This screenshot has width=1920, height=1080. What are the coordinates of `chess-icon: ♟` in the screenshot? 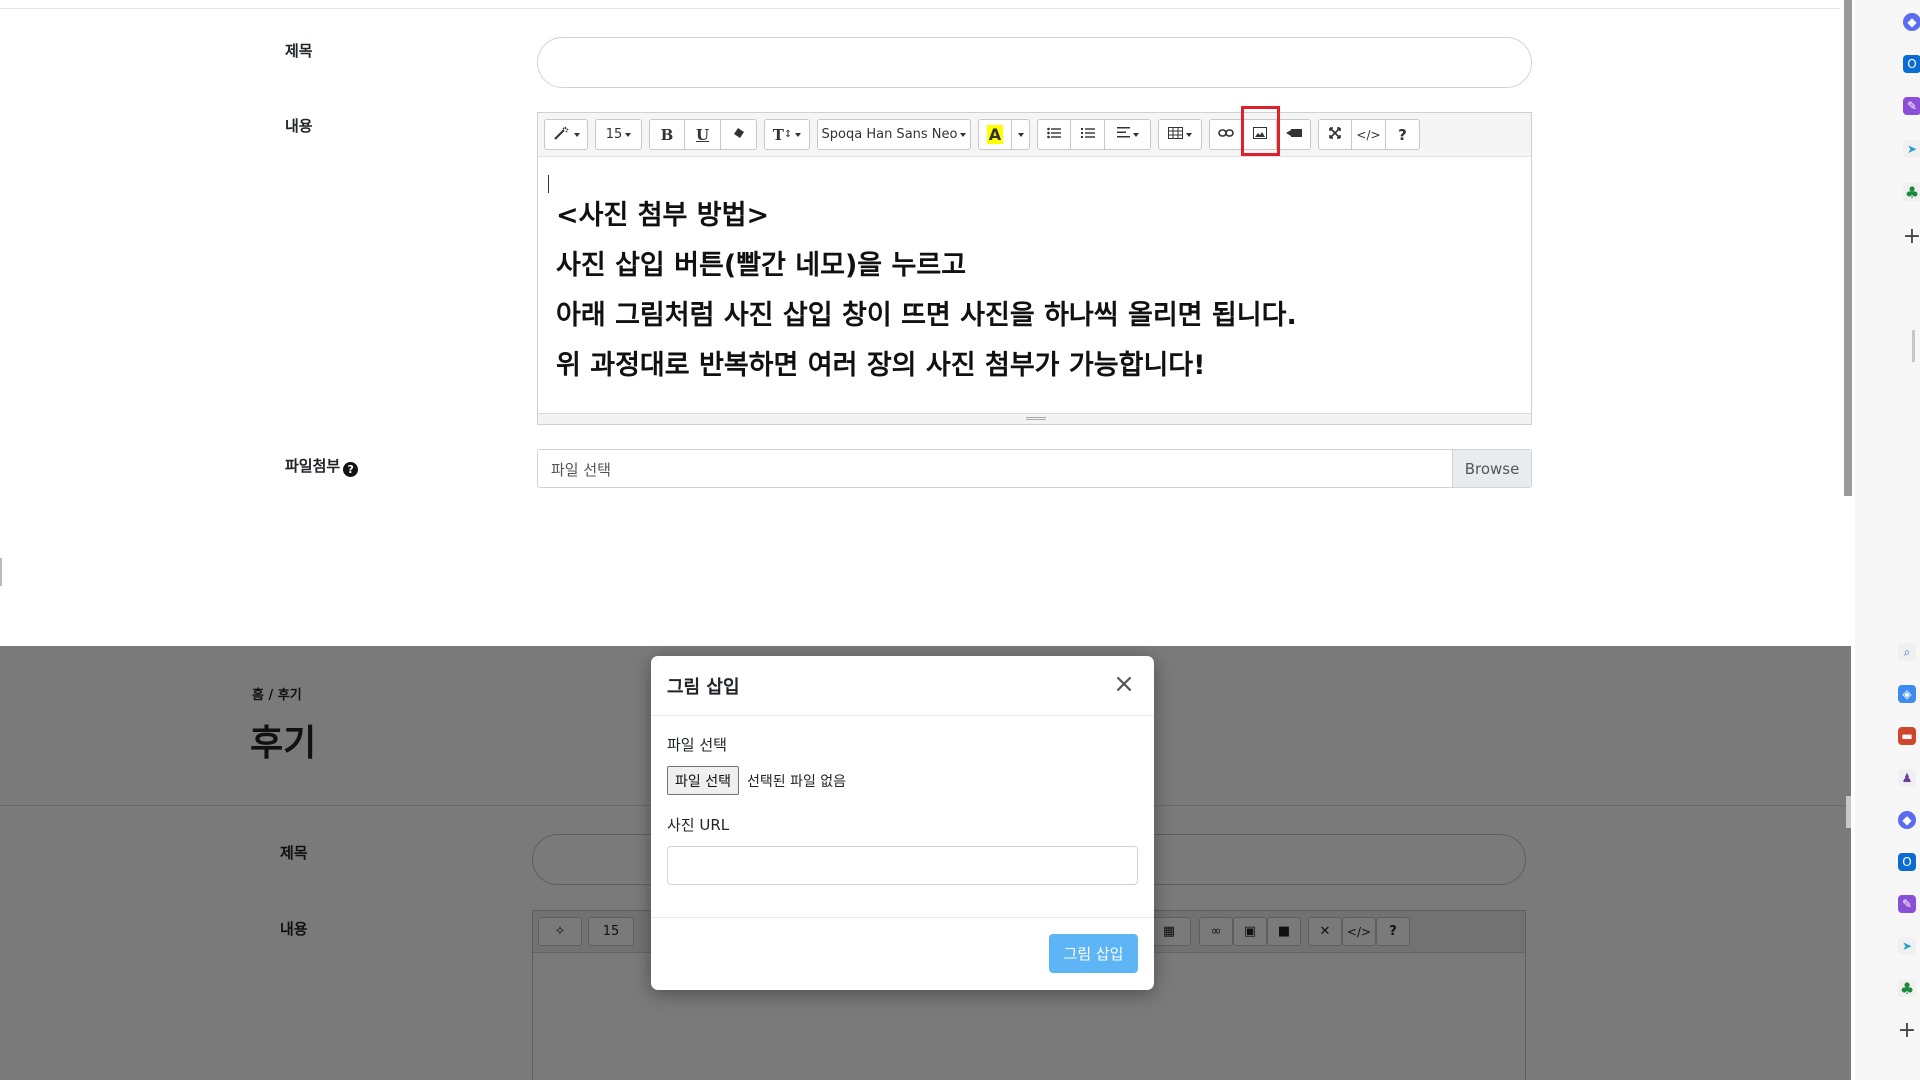 It's located at (1907, 778).